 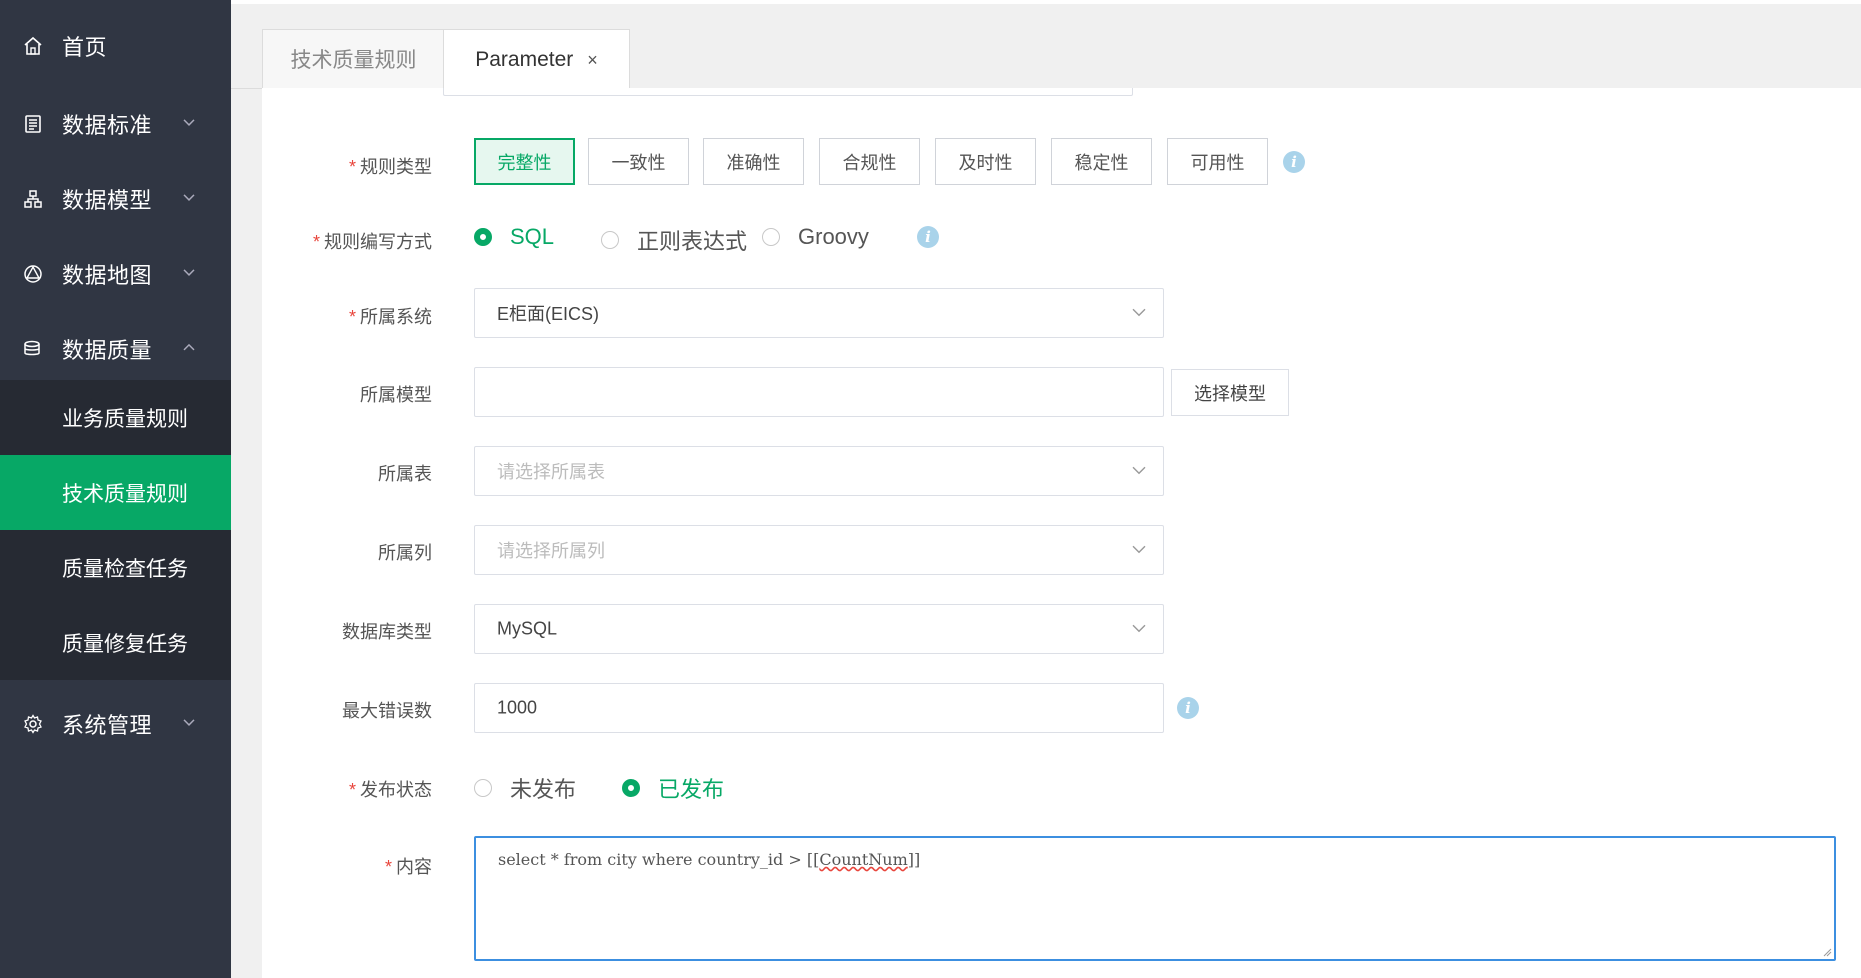 I want to click on model-icon, so click(x=33, y=199).